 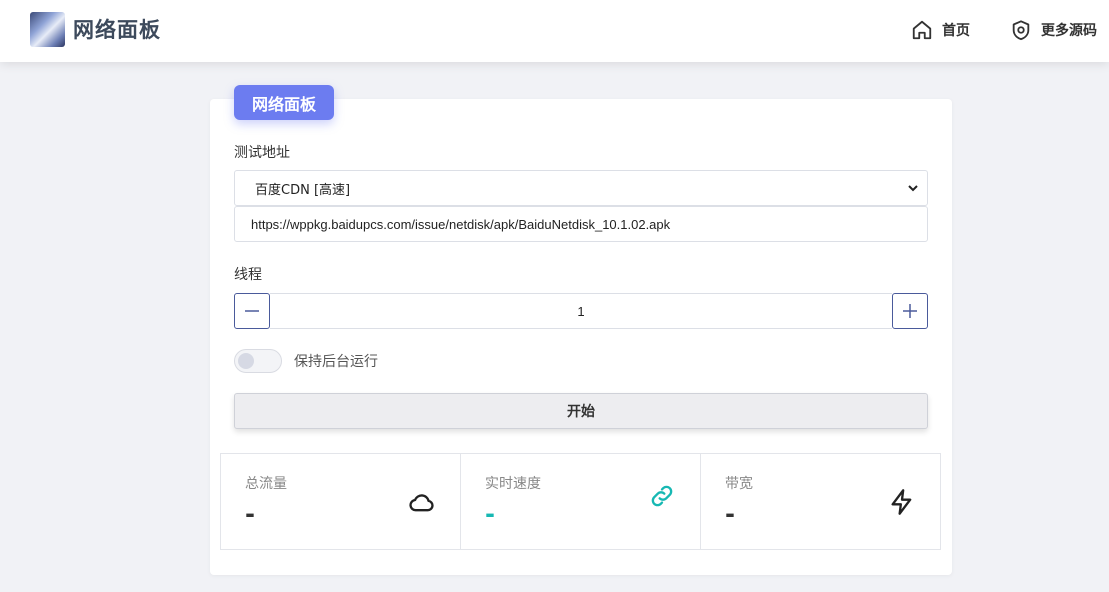 What do you see at coordinates (340, 501) in the screenshot?
I see `stat-total-traffic: 总流量 -` at bounding box center [340, 501].